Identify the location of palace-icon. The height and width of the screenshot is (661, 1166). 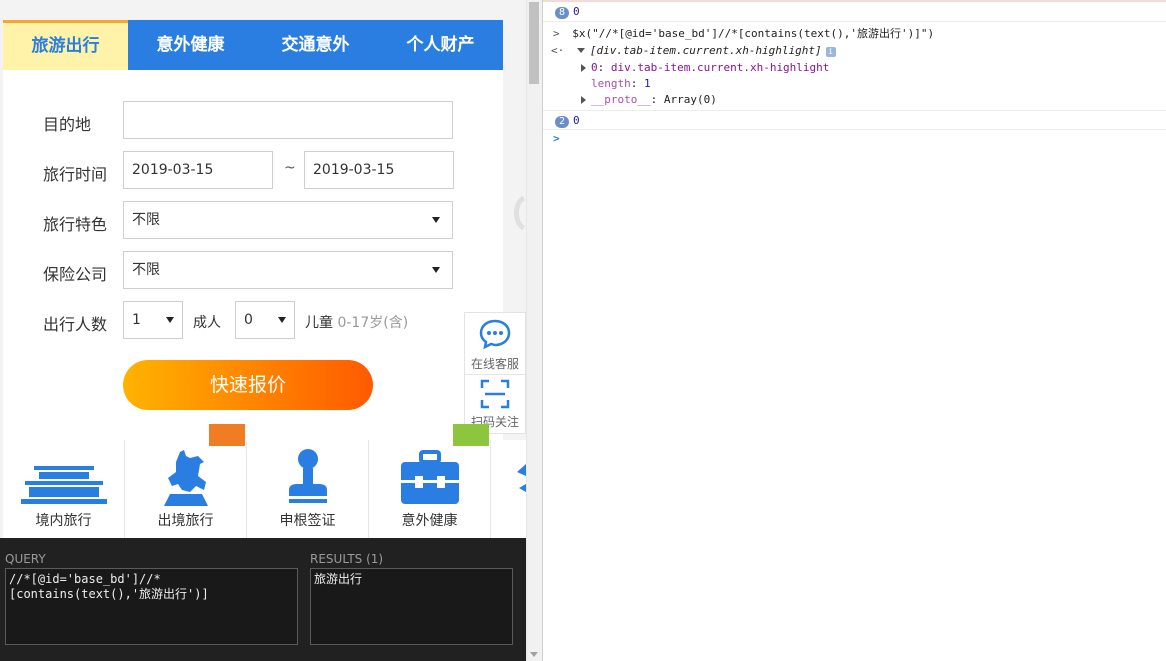
(63, 485).